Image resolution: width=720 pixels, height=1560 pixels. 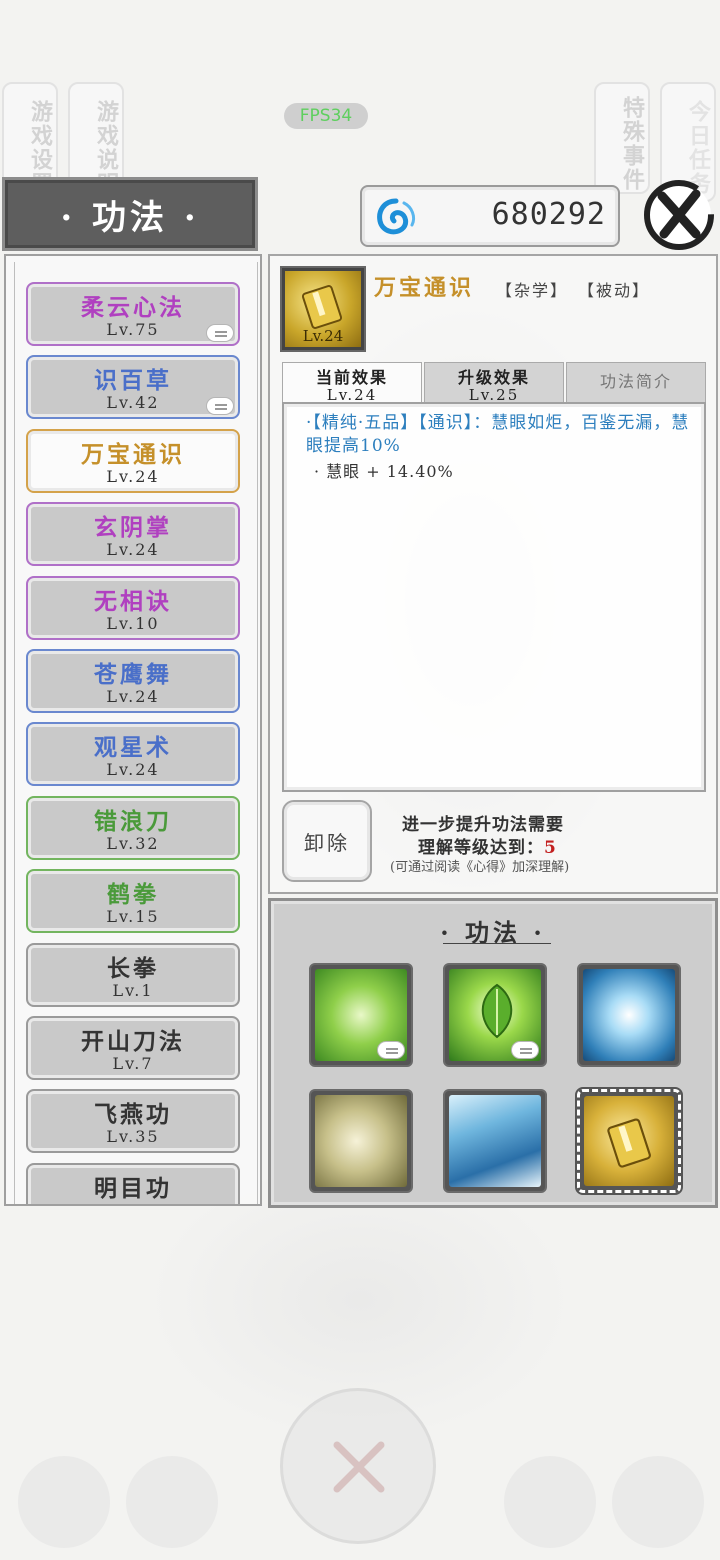 I want to click on tab-upgrade-label: 升级效果, so click(x=493, y=377).